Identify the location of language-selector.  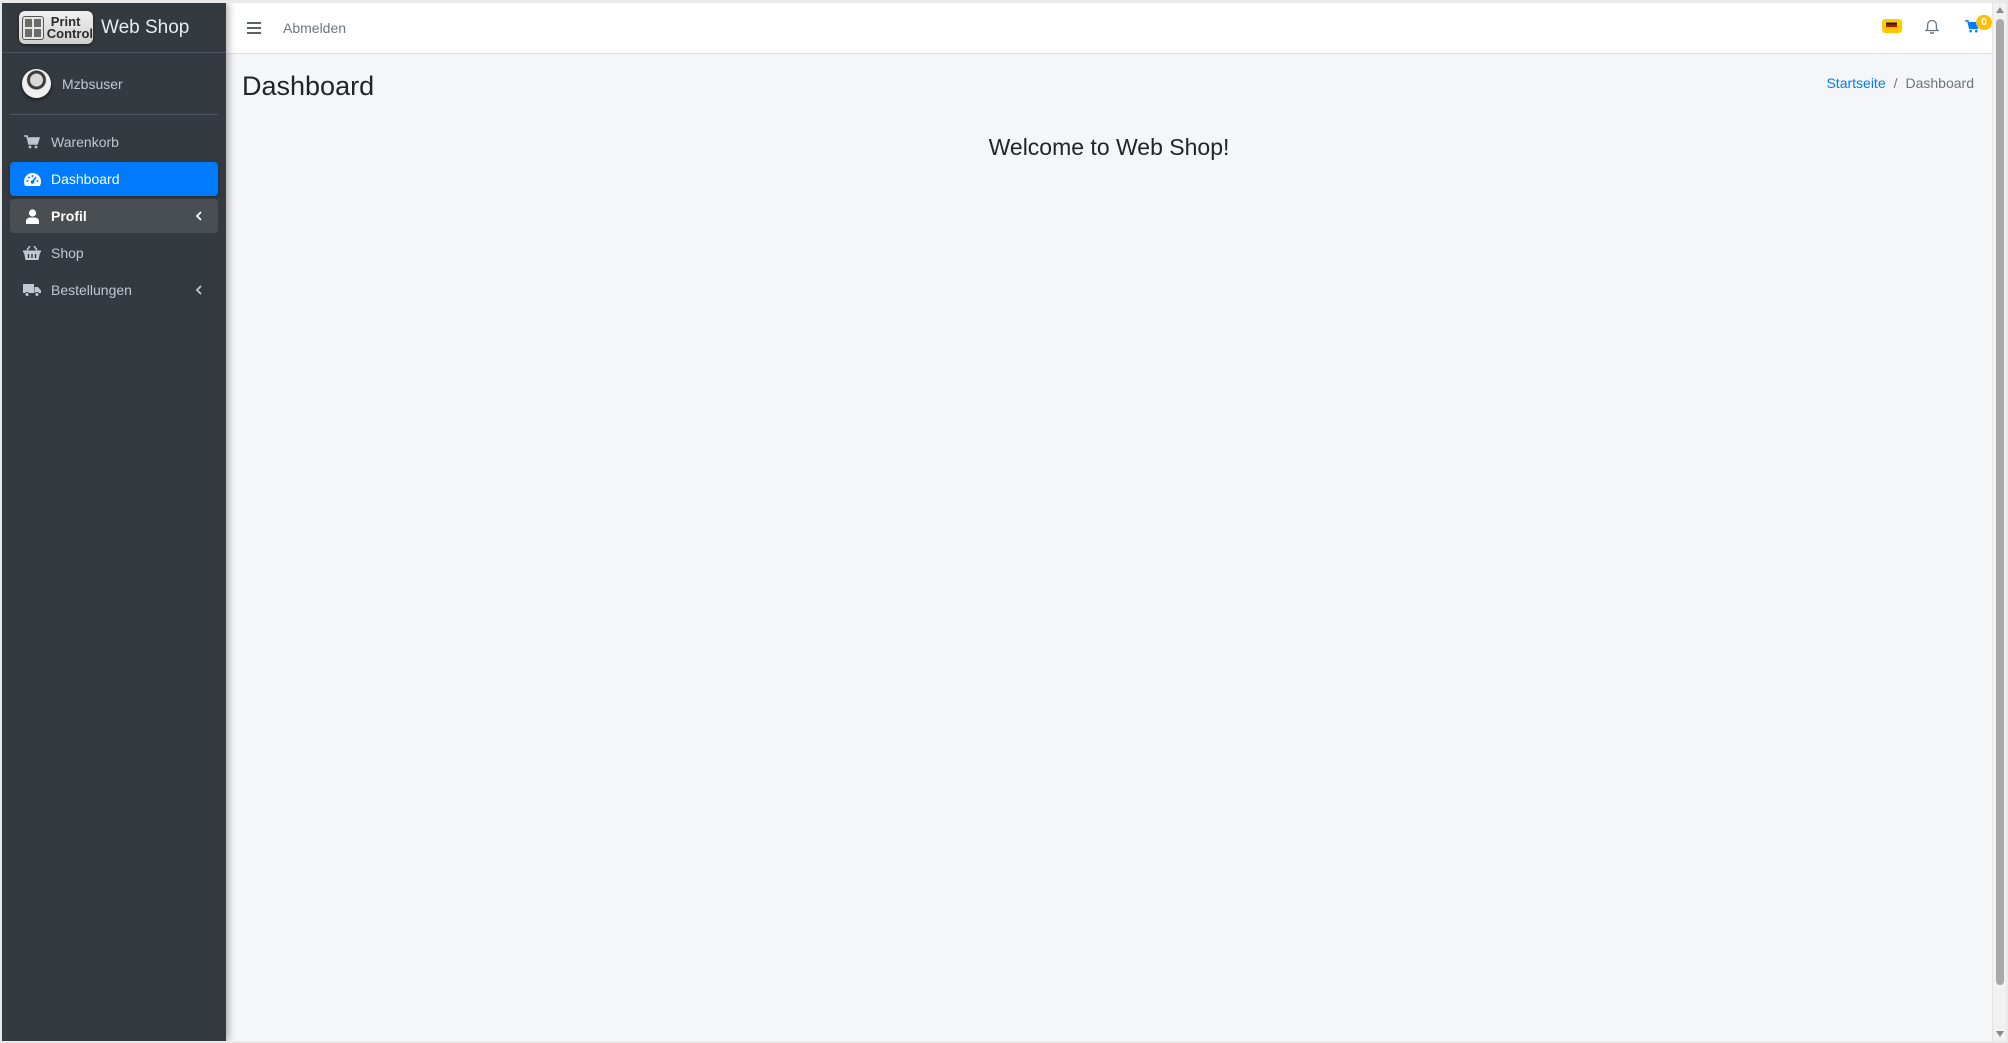
(1892, 28).